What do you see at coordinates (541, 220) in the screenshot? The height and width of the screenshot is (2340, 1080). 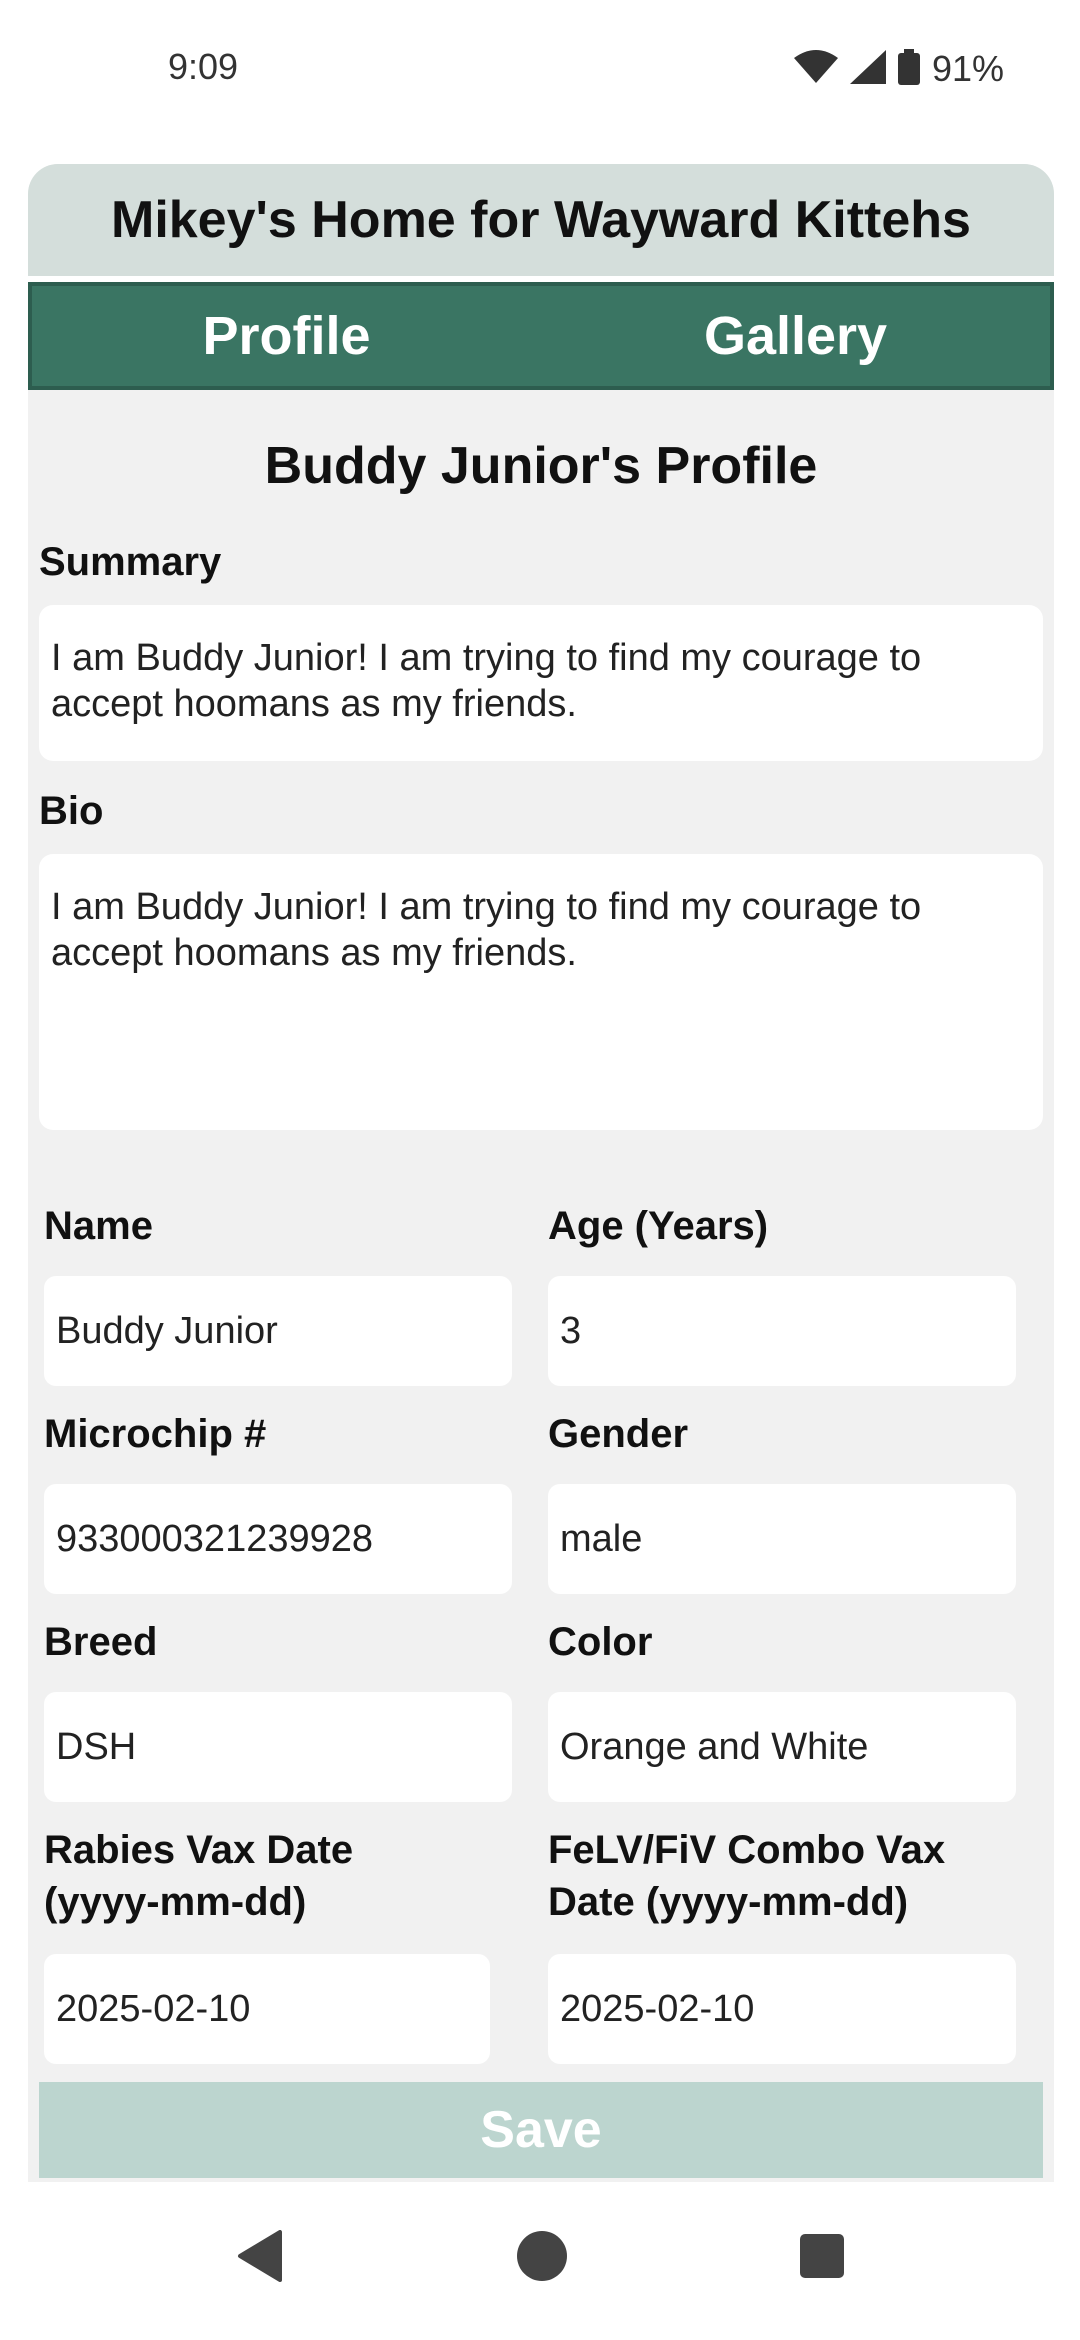 I see `app-title: Mikey's Home for Wayward Kittehs` at bounding box center [541, 220].